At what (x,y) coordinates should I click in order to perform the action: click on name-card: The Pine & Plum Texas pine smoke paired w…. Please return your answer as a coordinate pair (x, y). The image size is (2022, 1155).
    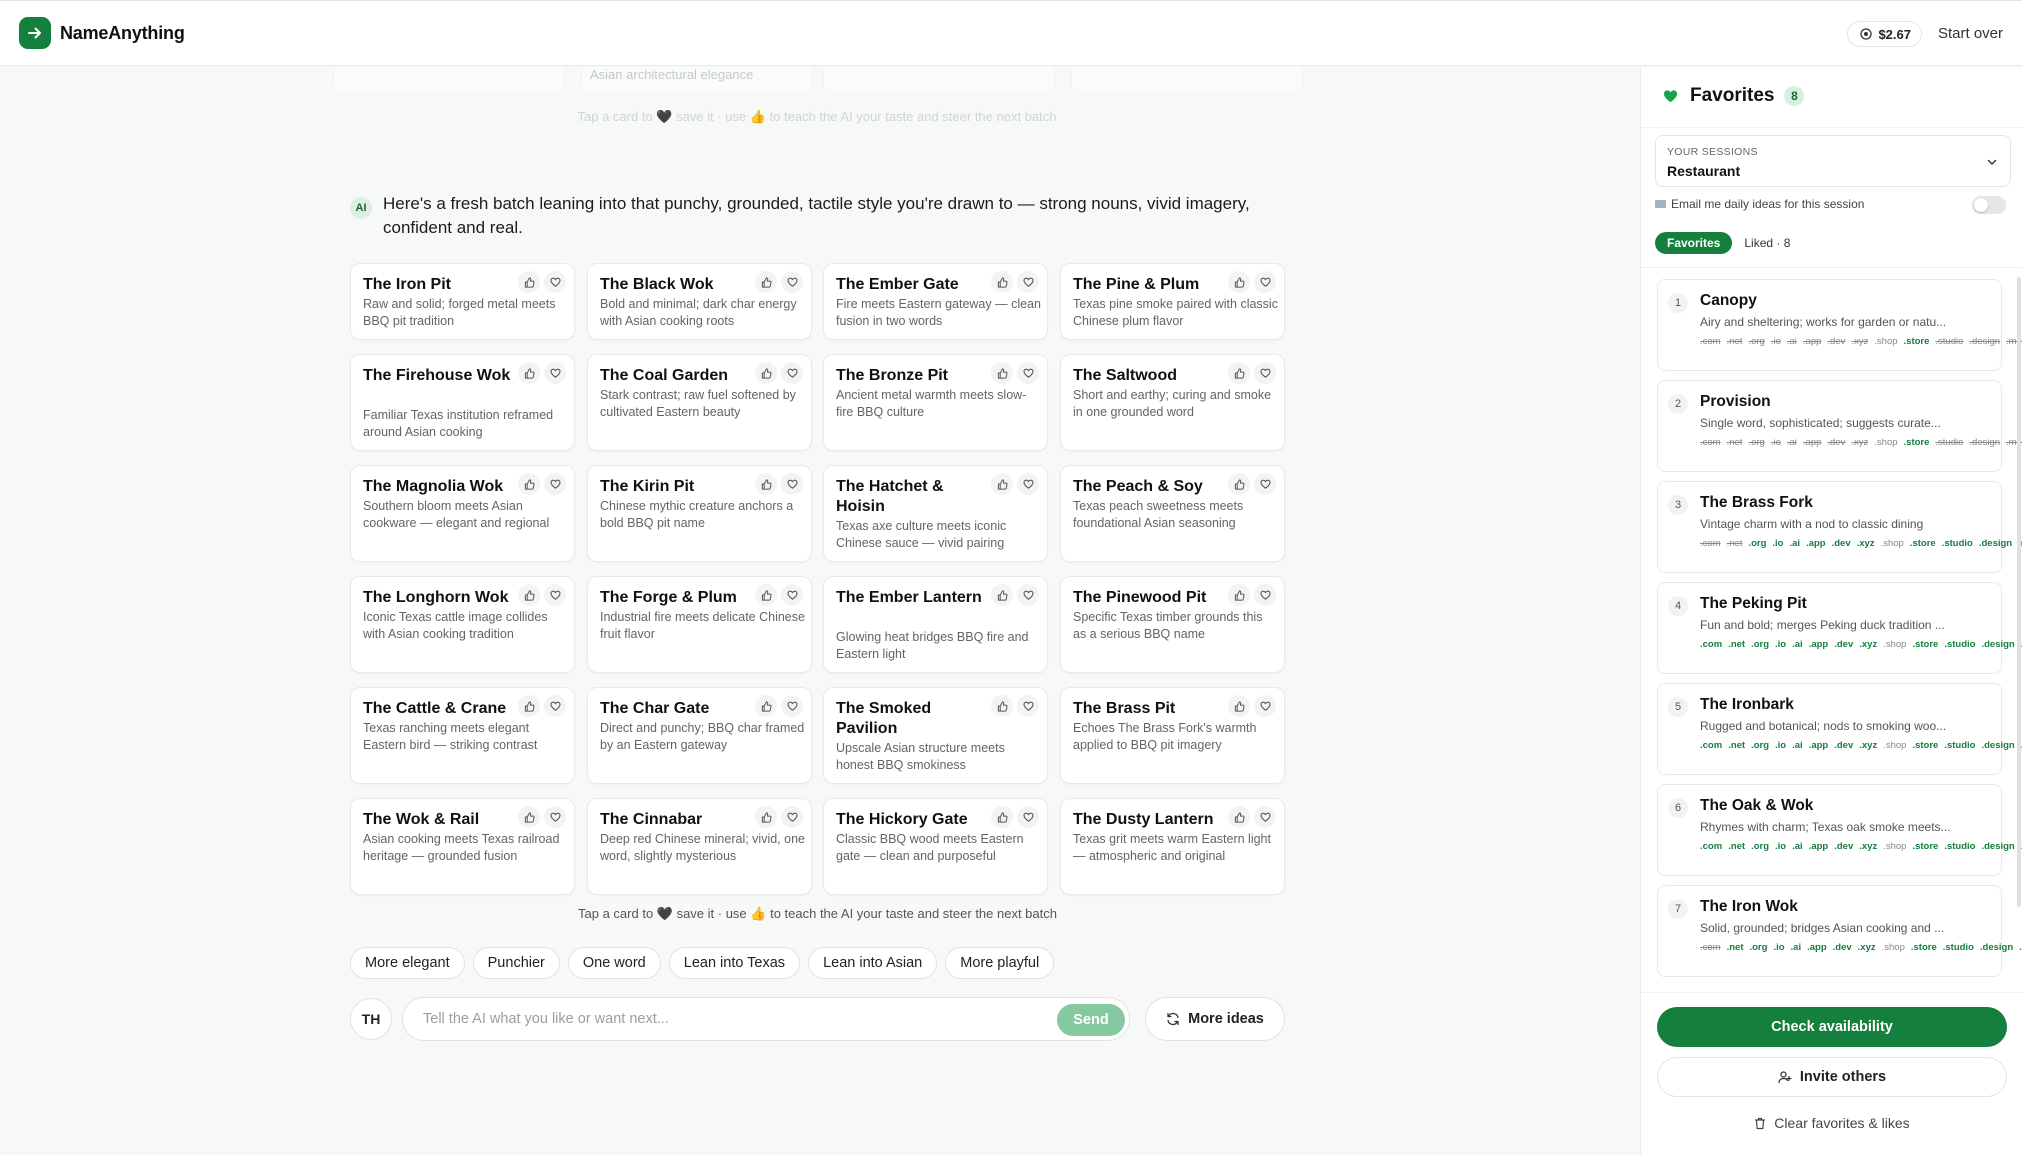
    Looking at the image, I should click on (1172, 301).